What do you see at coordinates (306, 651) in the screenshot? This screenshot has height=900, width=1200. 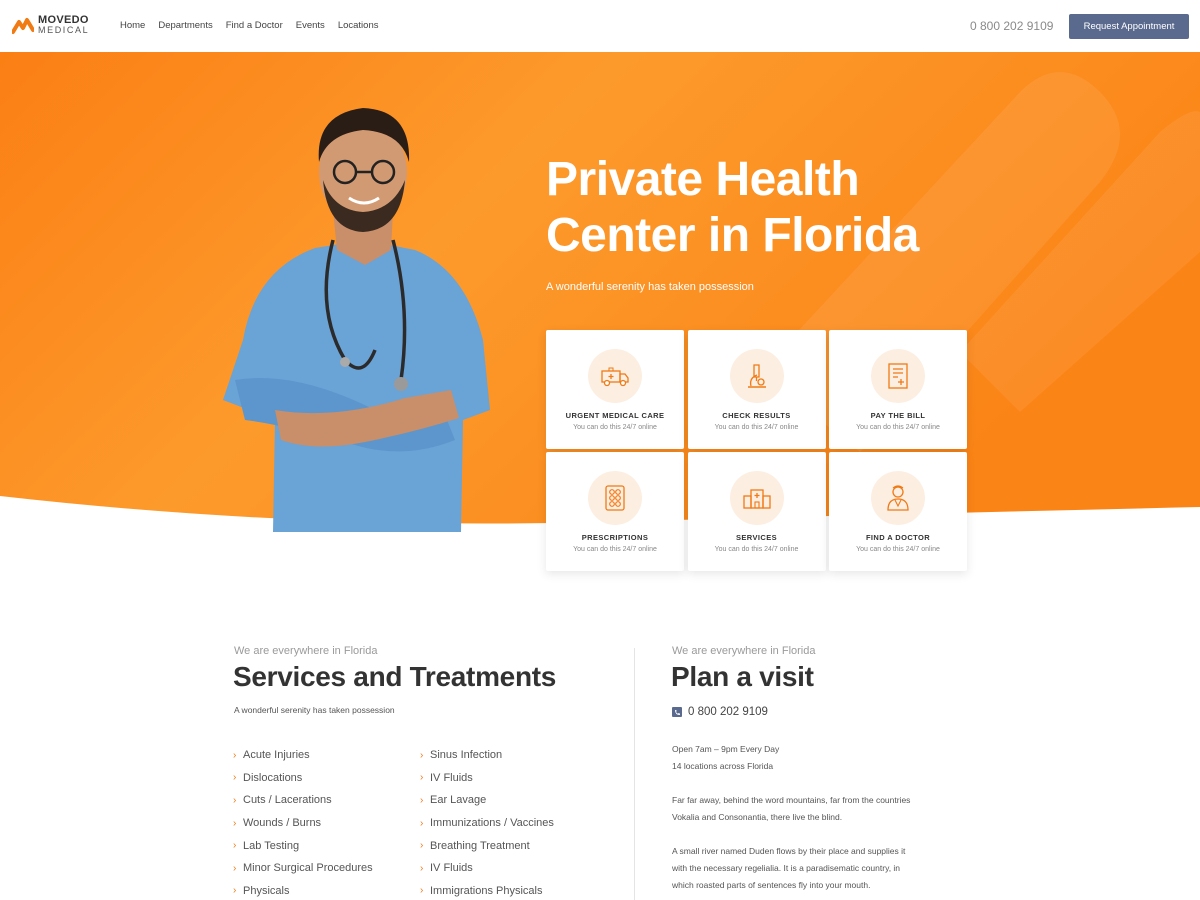 I see `services-eyebrow: We are everywhere in Florida` at bounding box center [306, 651].